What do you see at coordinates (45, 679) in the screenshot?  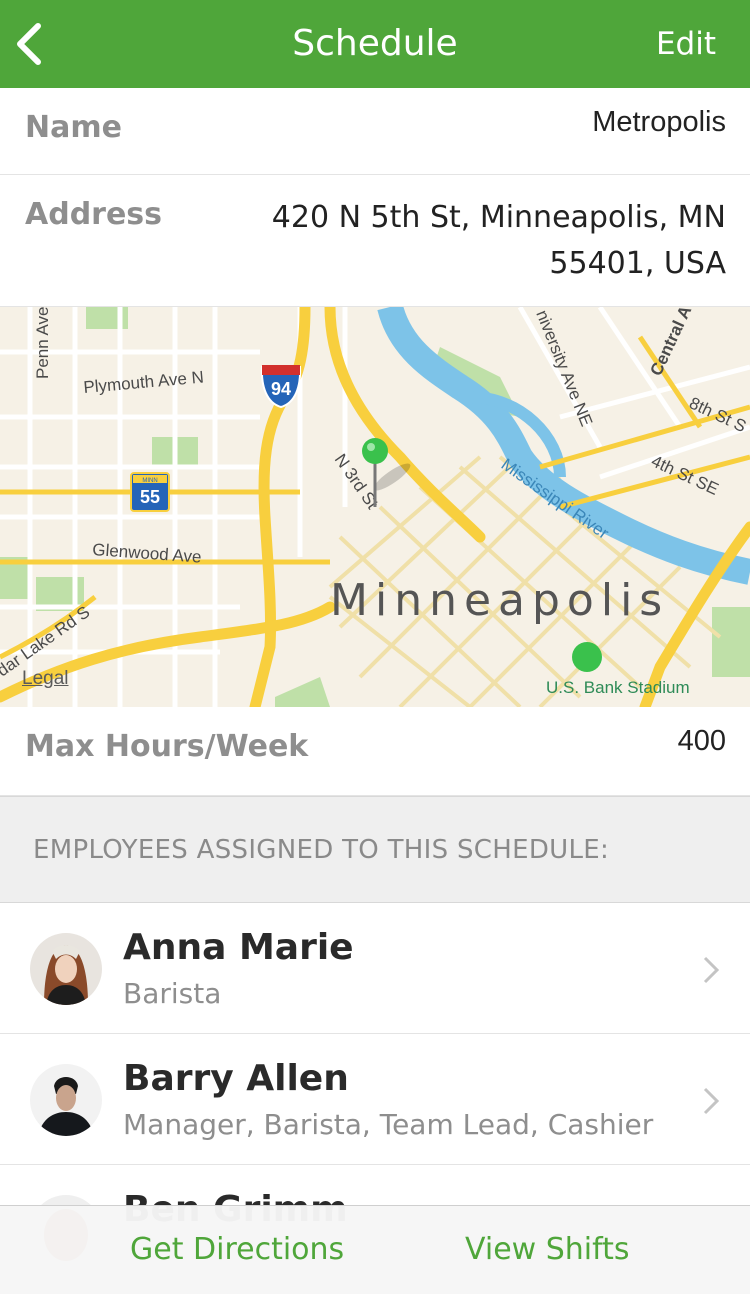 I see `map-legal-link: Legal` at bounding box center [45, 679].